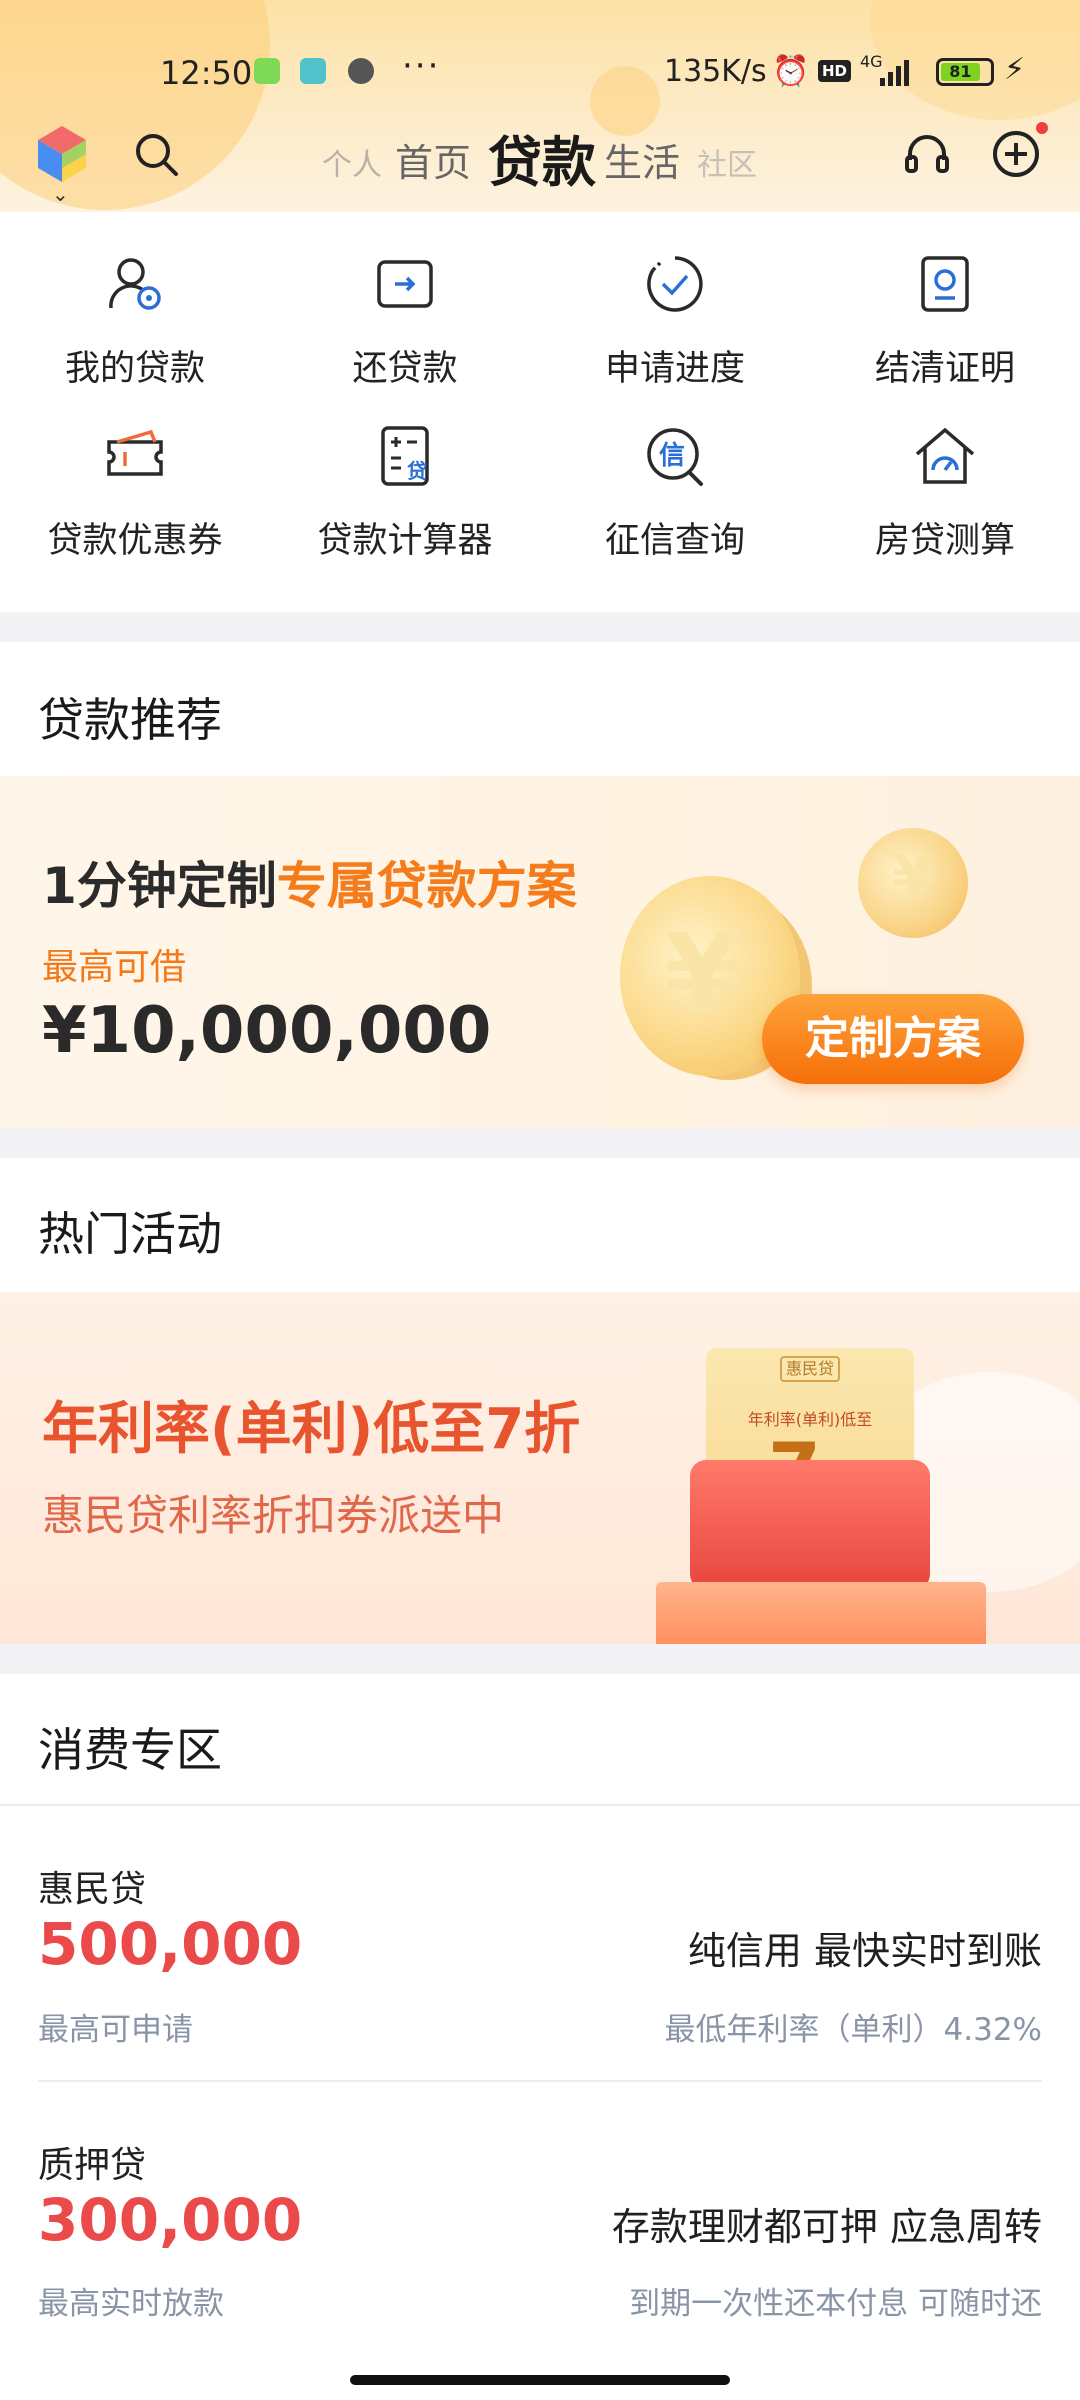 Image resolution: width=1080 pixels, height=2400 pixels. What do you see at coordinates (62, 154) in the screenshot?
I see `app-logo-icon` at bounding box center [62, 154].